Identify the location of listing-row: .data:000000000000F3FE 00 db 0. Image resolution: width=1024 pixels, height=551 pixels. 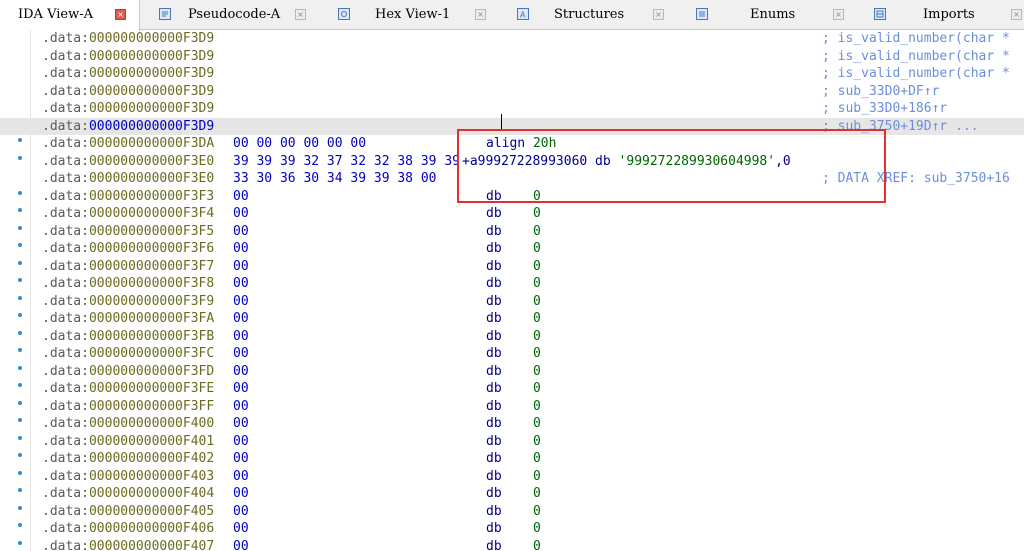
(512, 389).